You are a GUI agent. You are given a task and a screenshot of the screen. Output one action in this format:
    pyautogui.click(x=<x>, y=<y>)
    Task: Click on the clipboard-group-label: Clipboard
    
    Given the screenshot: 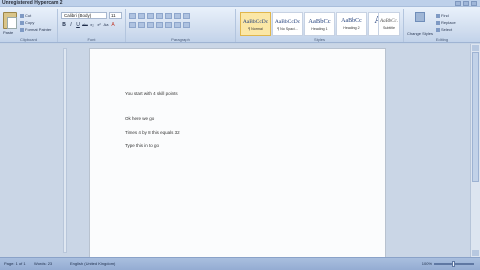 What is the action you would take?
    pyautogui.click(x=28, y=39)
    